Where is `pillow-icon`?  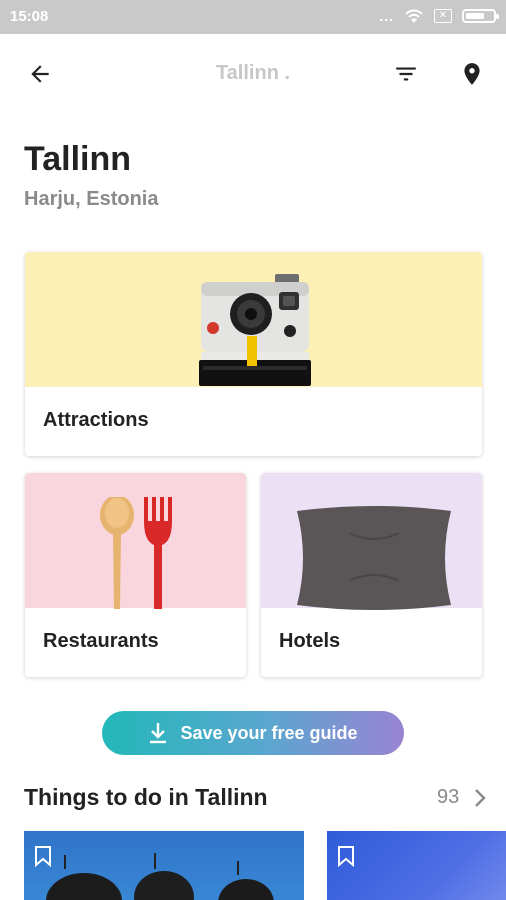
pillow-icon is located at coordinates (374, 558).